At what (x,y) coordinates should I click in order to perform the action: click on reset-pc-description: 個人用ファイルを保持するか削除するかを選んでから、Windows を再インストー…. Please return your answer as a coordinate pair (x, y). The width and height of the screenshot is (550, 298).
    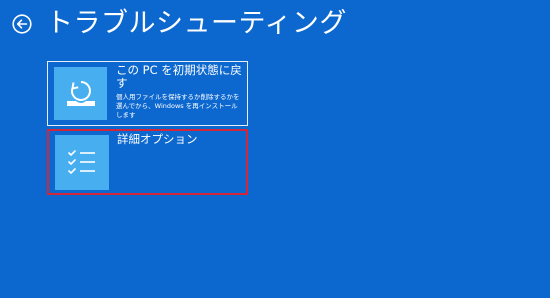
    Looking at the image, I should click on (178, 106).